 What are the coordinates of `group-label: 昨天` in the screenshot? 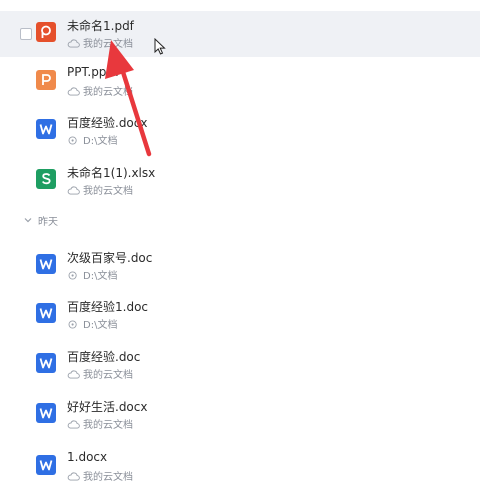 It's located at (48, 222).